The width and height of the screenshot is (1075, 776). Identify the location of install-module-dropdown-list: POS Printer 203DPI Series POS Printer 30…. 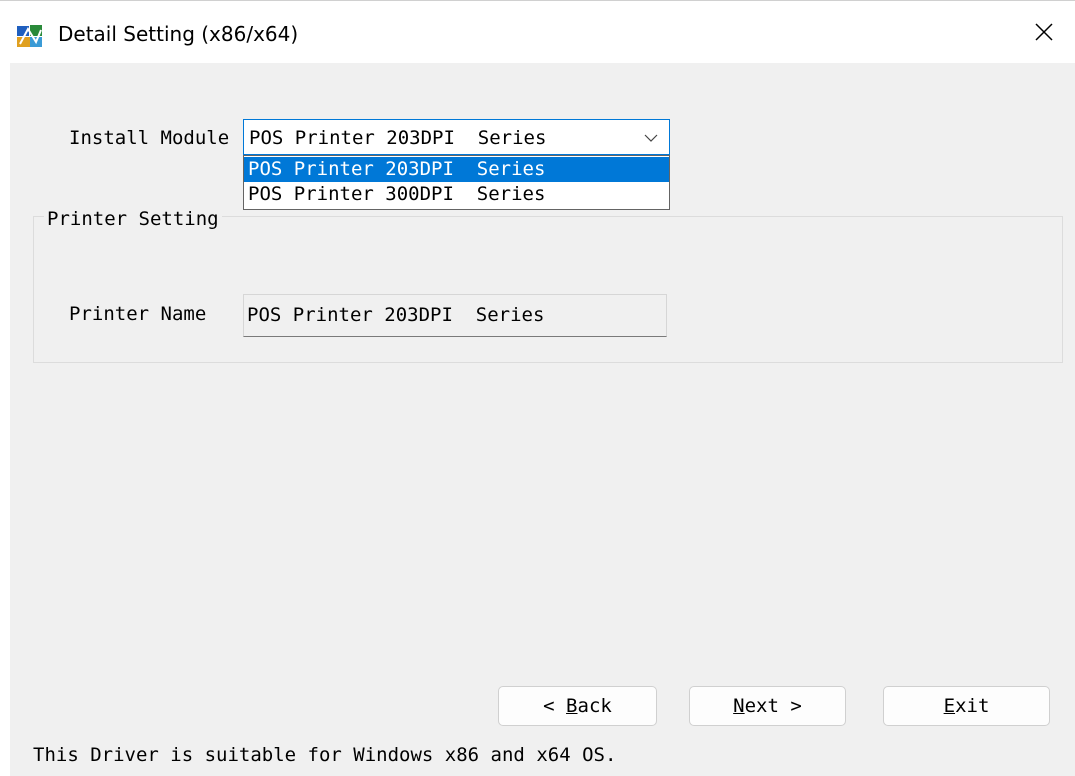
(456, 182).